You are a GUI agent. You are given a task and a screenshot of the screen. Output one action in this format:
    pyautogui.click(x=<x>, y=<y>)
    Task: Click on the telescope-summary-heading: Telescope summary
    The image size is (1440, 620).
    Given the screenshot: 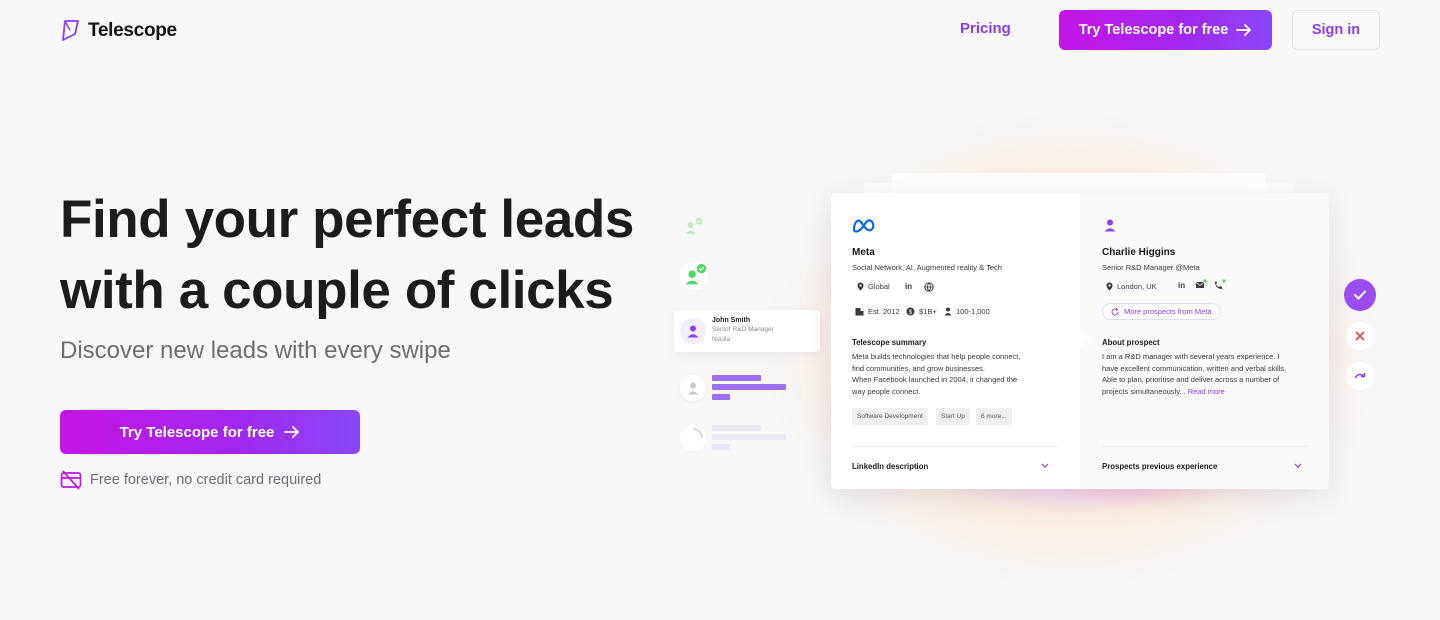 What is the action you would take?
    pyautogui.click(x=889, y=342)
    